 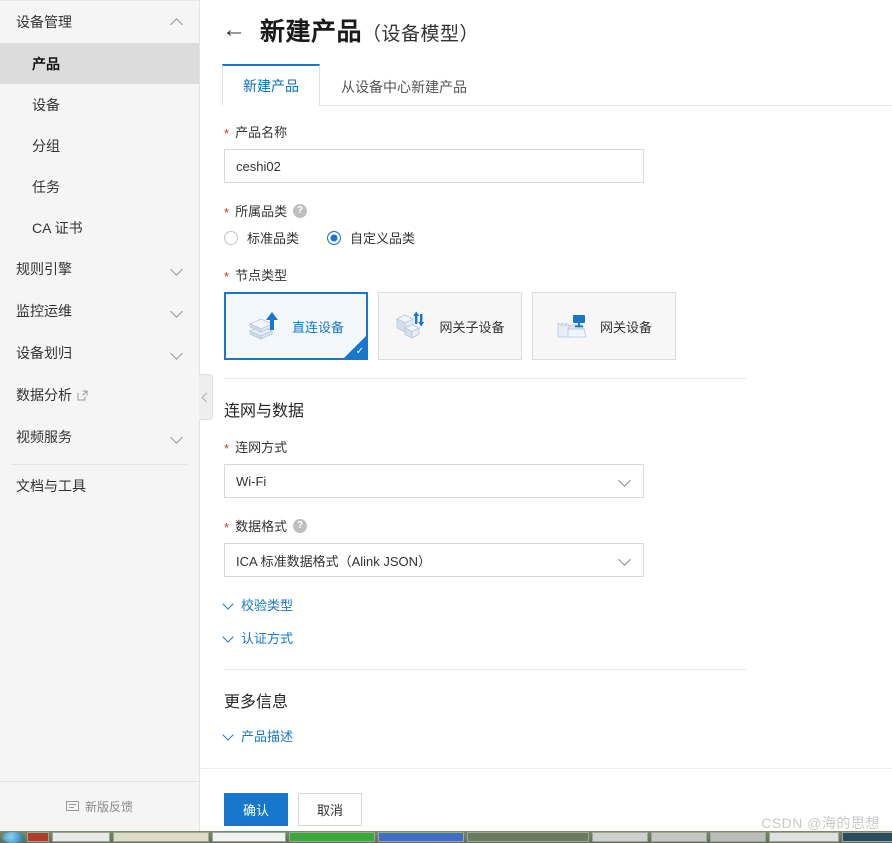 I want to click on field-node-type: * 节点类型 直连设备 ✓ 网关子设备 网关设备, so click(x=558, y=312).